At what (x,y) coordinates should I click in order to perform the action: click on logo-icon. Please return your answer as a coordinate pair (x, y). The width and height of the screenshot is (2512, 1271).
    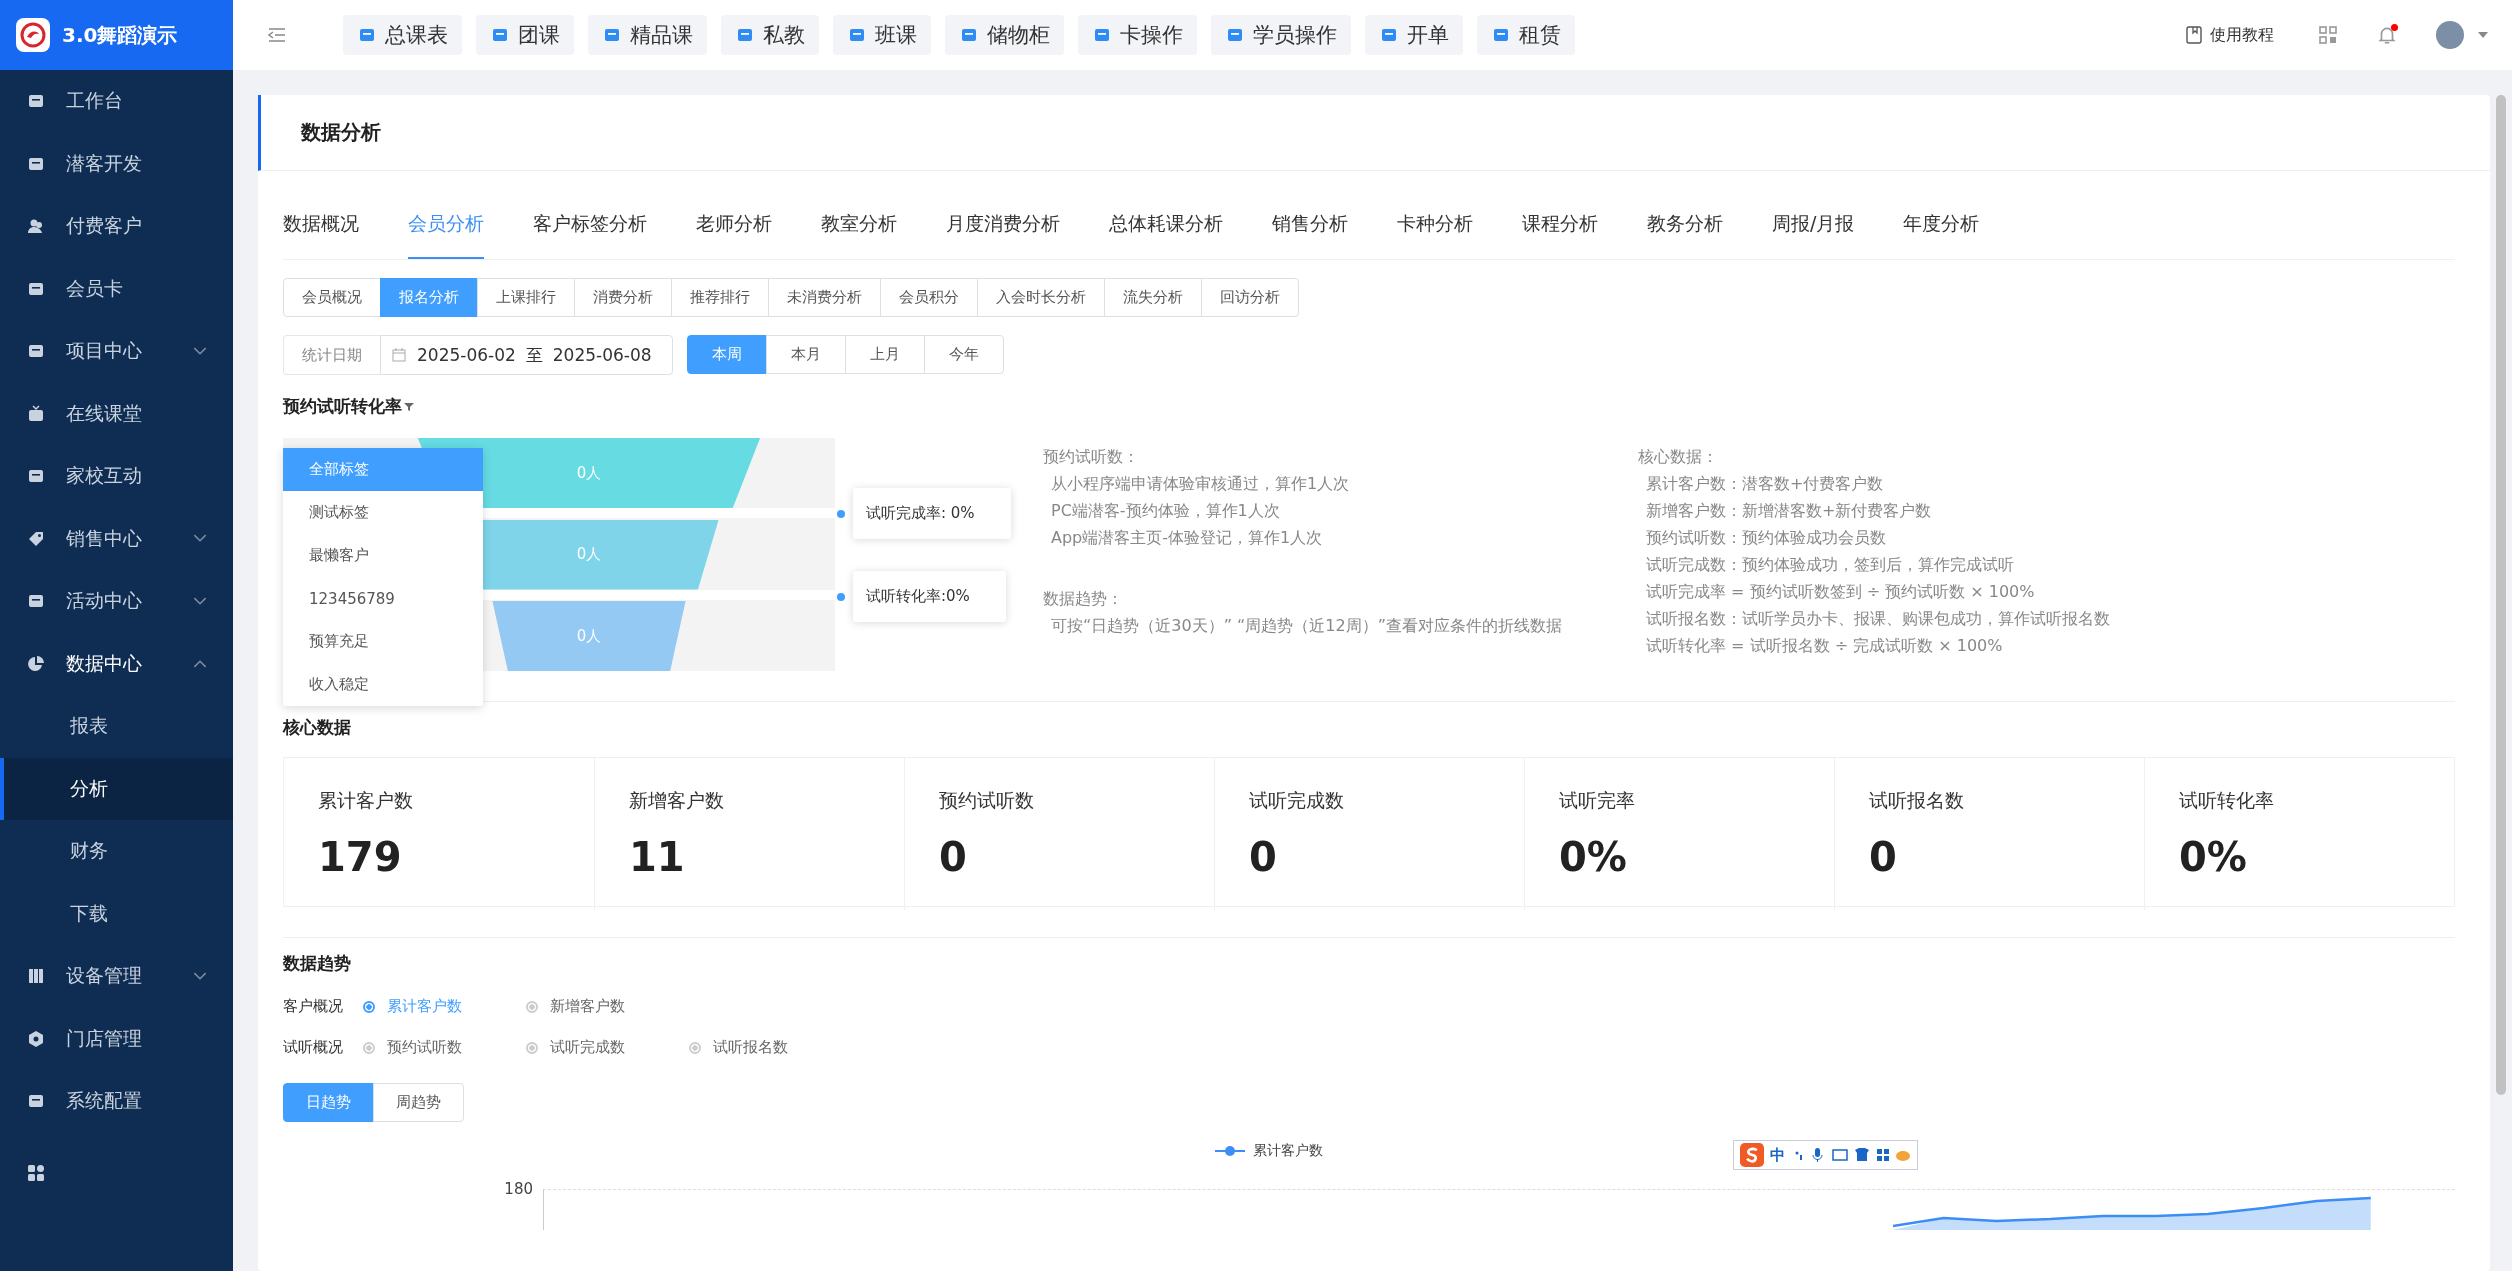
    Looking at the image, I should click on (33, 35).